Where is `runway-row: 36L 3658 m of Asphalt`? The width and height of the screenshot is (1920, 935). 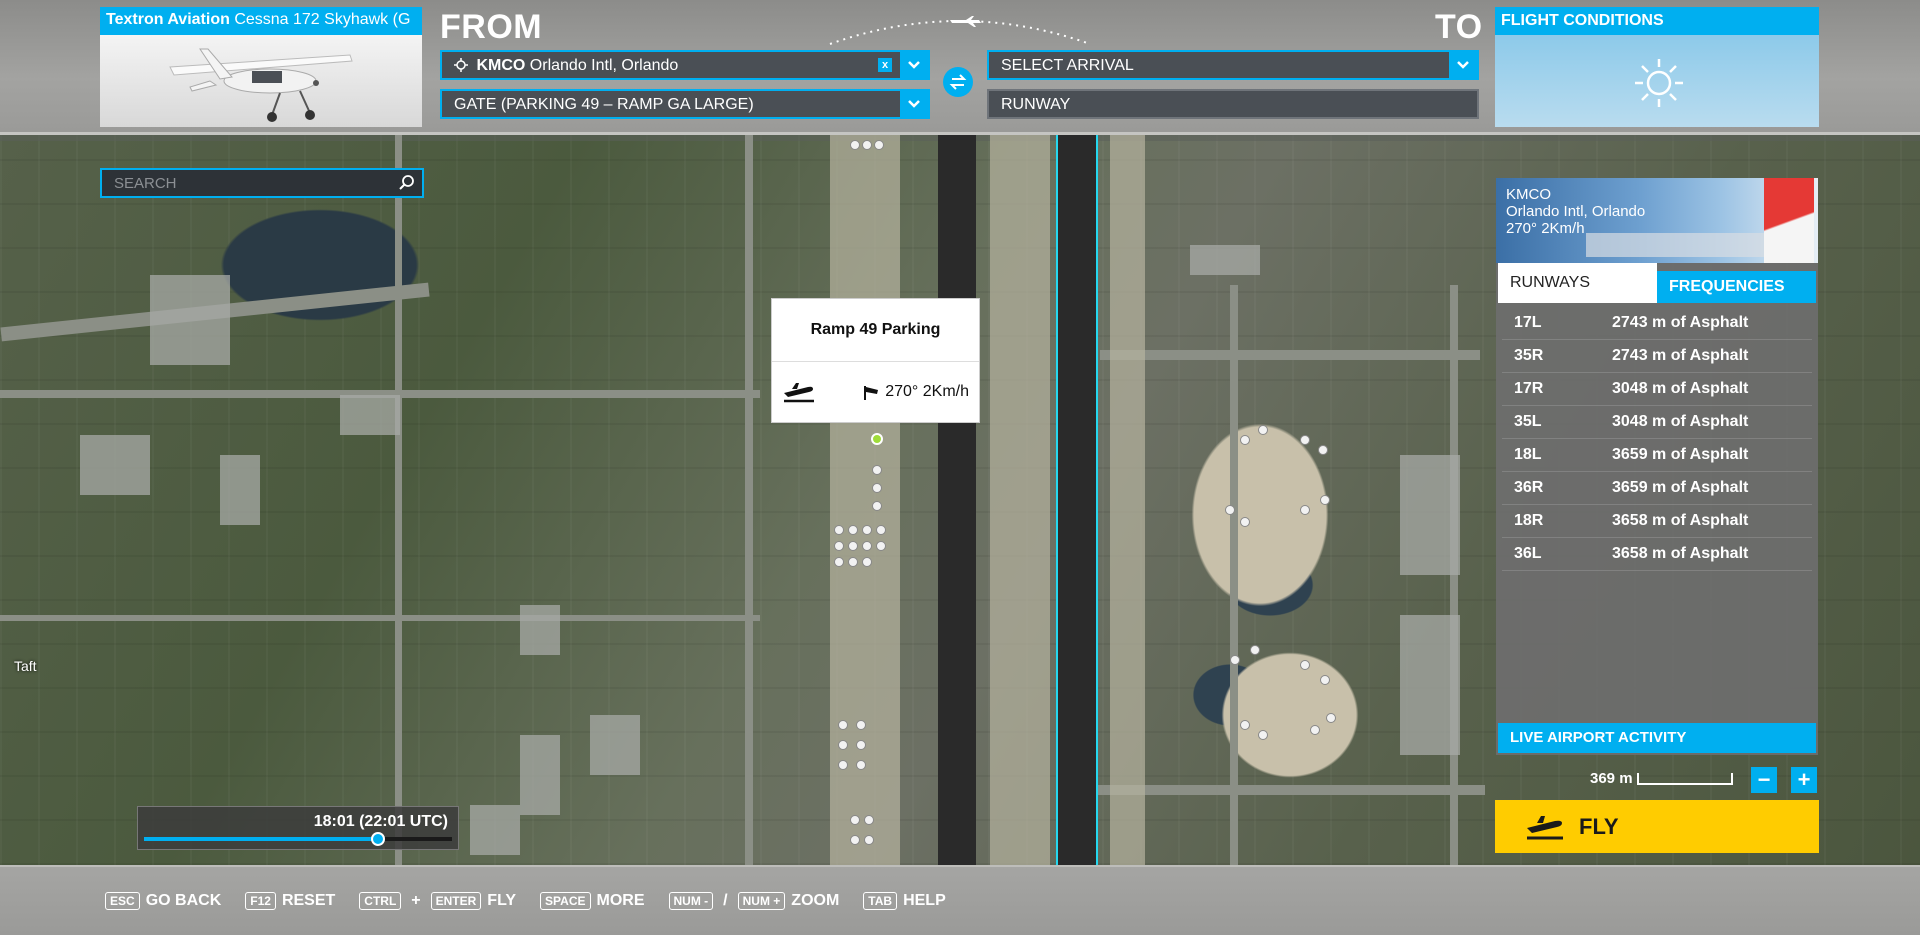 runway-row: 36L 3658 m of Asphalt is located at coordinates (1657, 554).